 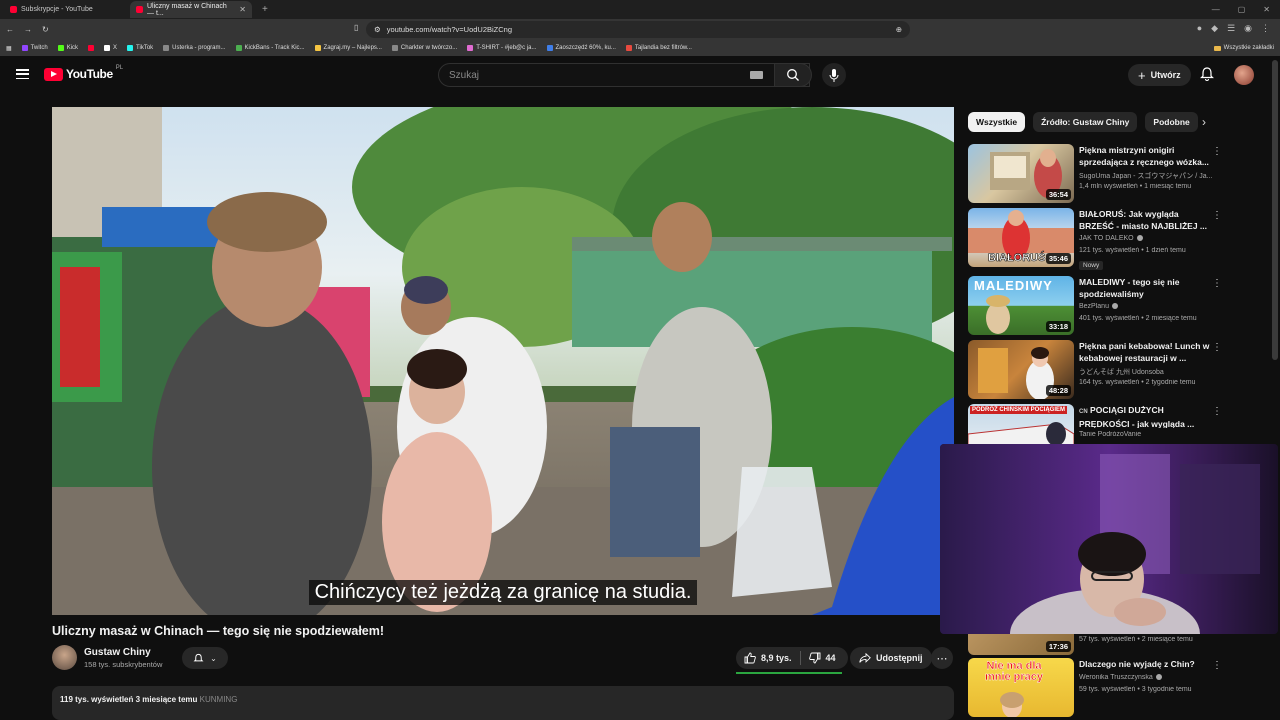 I want to click on chip-all: Wszystkie, so click(x=997, y=122).